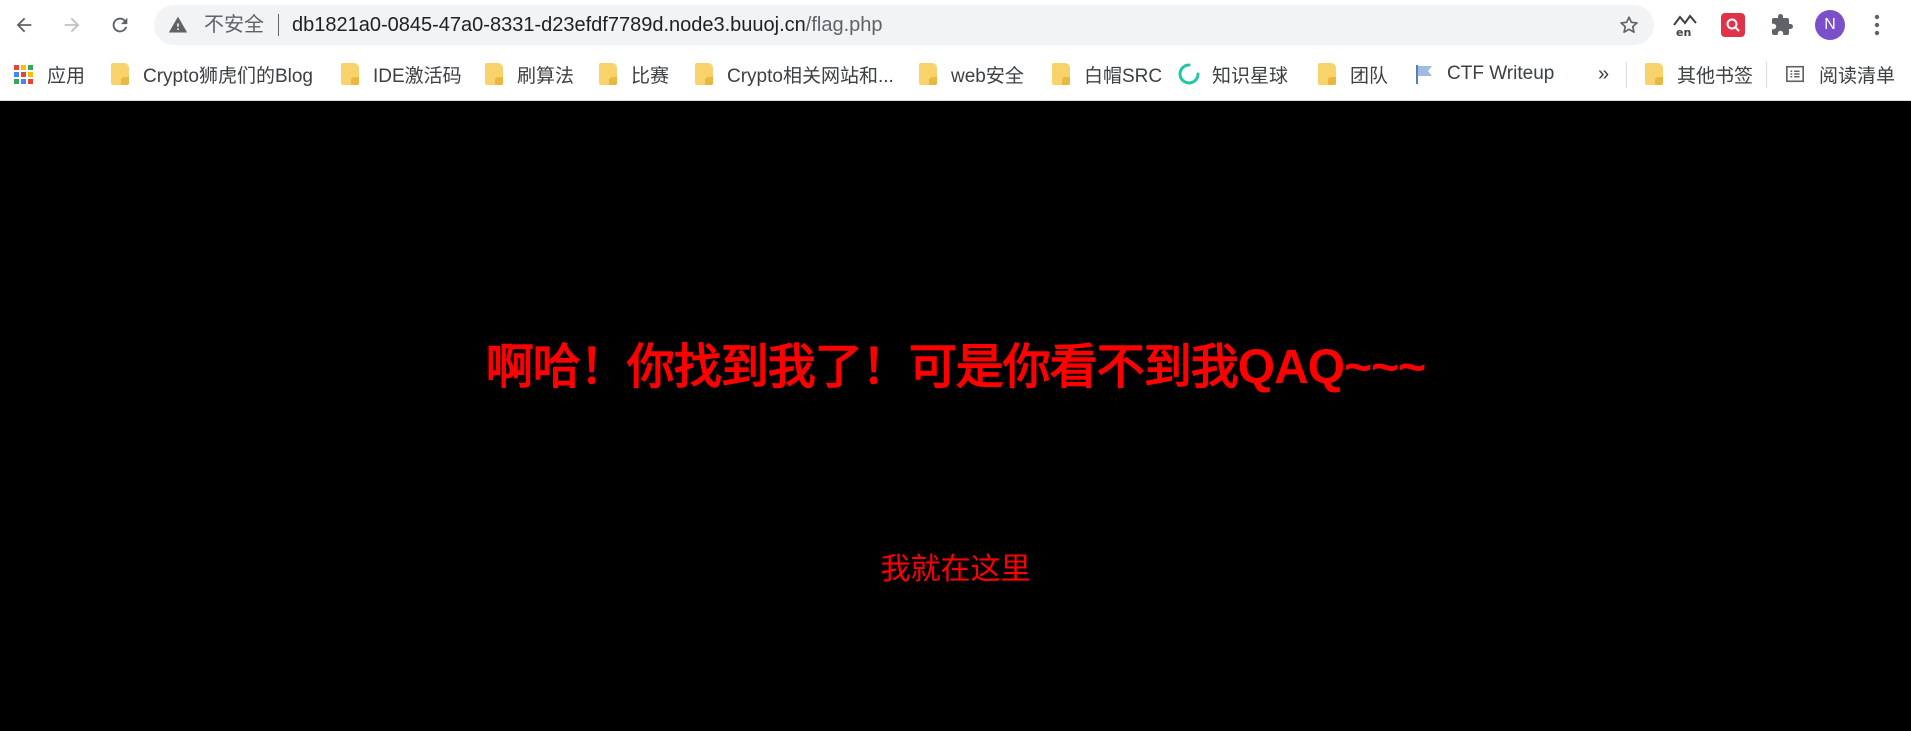 This screenshot has width=1911, height=731. I want to click on search-extension-button, so click(1733, 25).